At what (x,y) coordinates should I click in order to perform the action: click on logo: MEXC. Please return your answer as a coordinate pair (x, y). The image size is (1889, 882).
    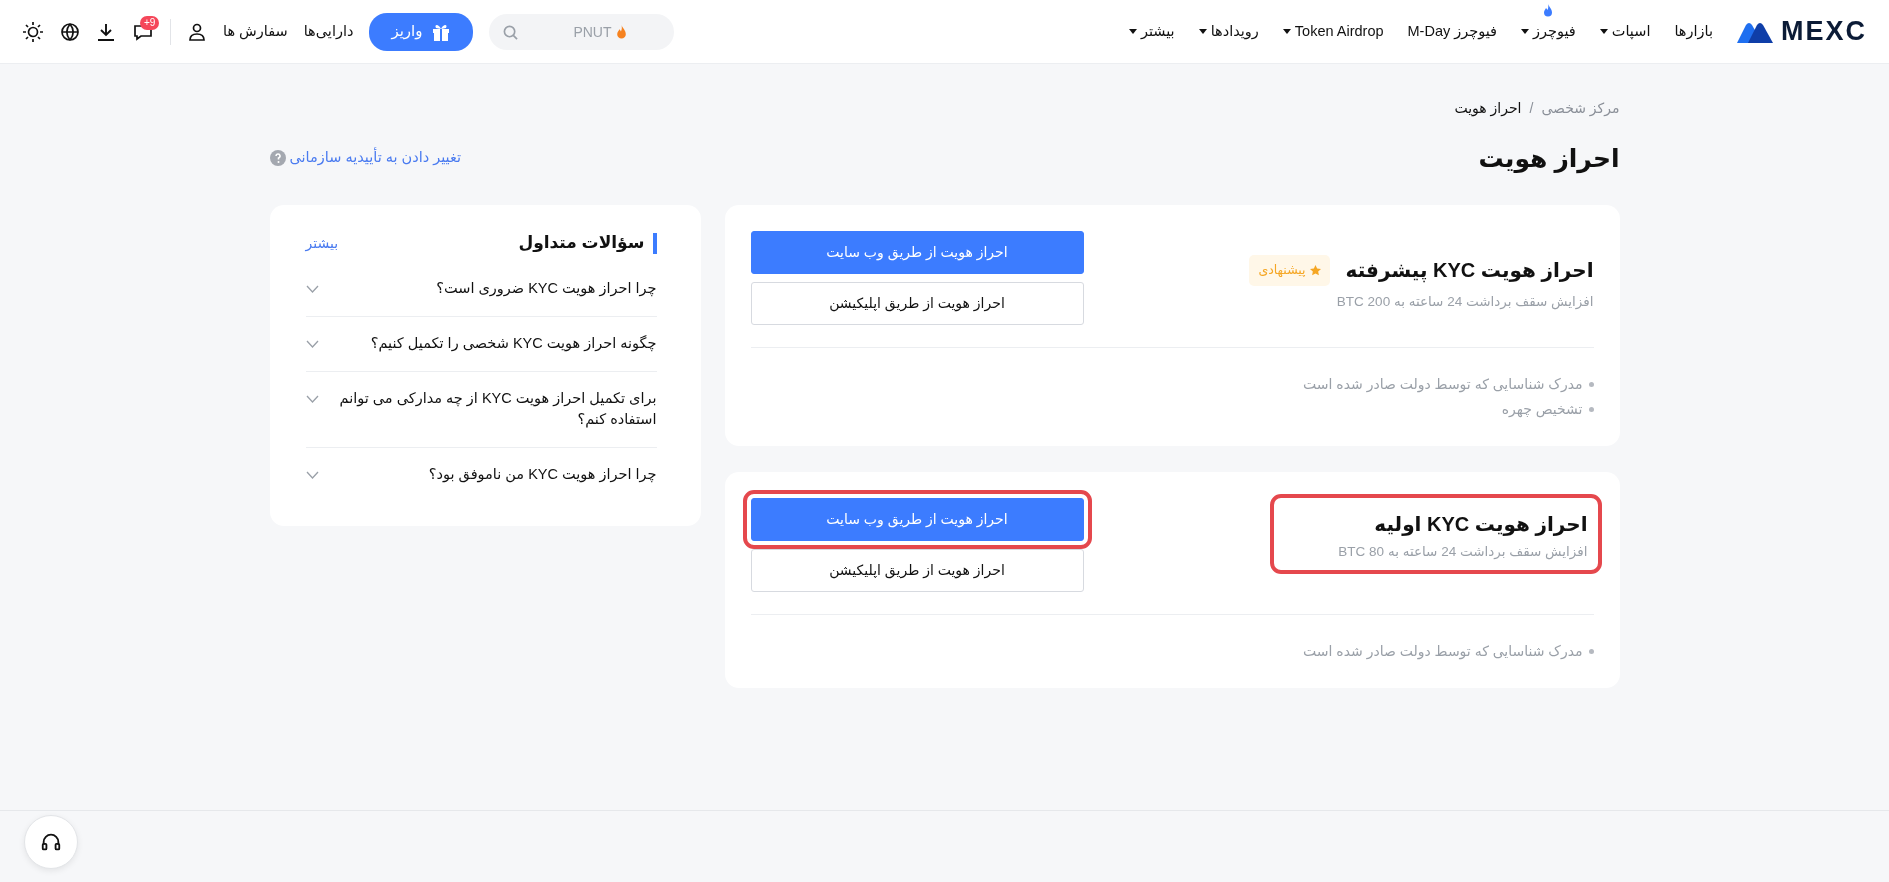
    Looking at the image, I should click on (1802, 31).